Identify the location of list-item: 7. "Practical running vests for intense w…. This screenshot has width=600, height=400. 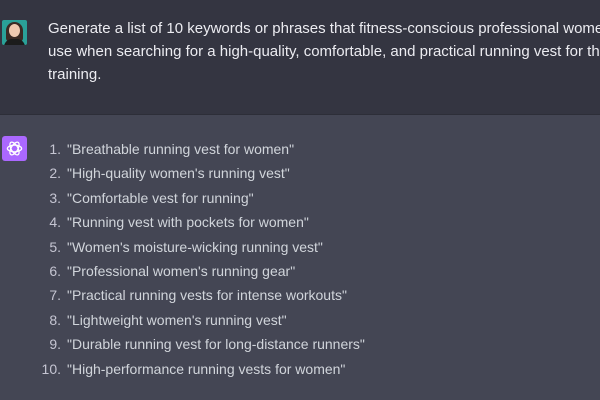
(199, 295).